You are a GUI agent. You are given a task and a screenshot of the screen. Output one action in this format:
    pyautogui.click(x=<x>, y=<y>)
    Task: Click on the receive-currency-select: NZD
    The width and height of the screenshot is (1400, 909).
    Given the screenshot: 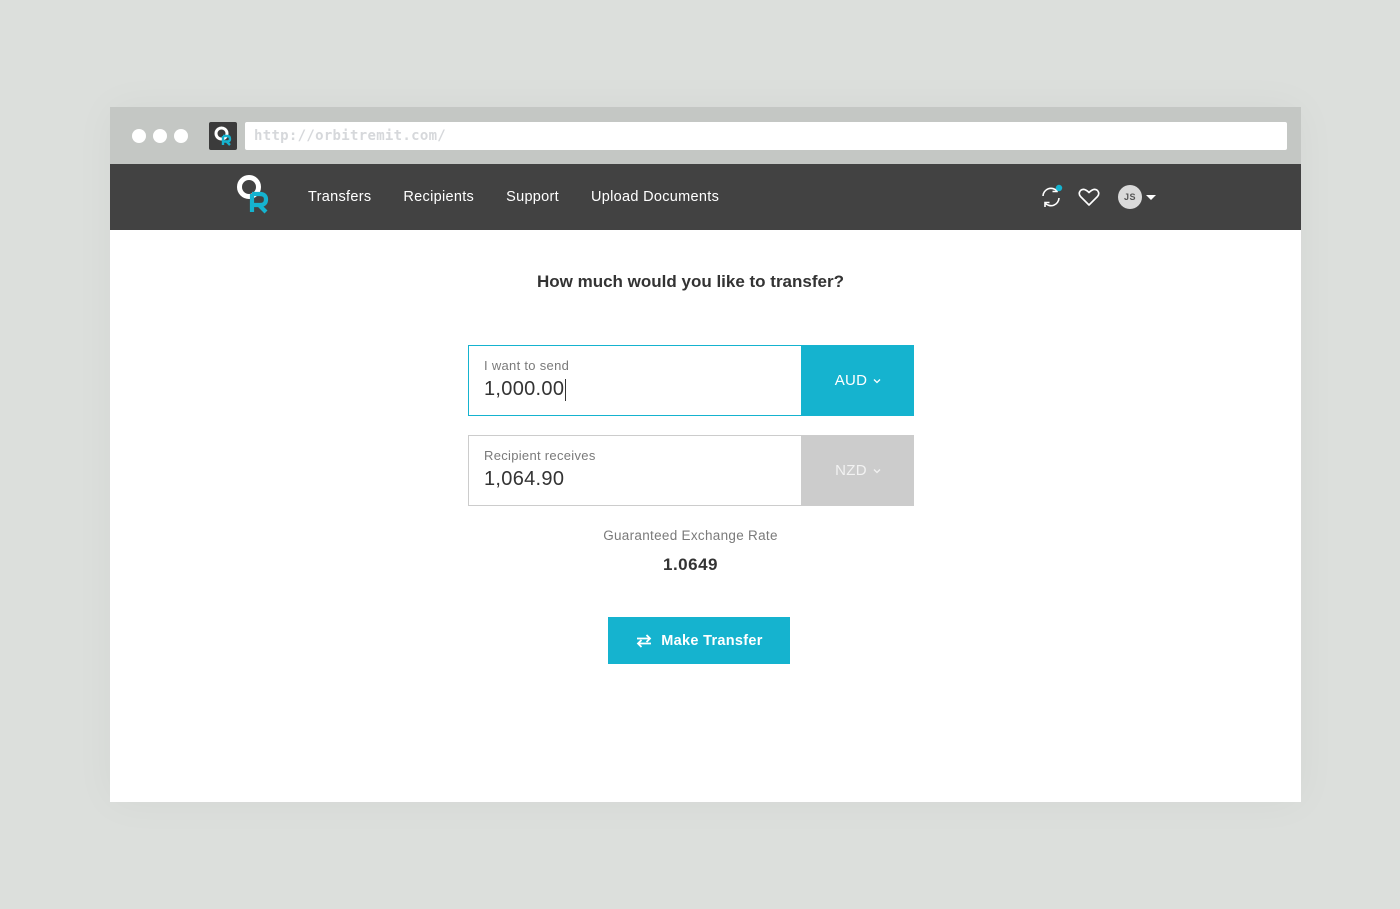 What is the action you would take?
    pyautogui.click(x=858, y=470)
    